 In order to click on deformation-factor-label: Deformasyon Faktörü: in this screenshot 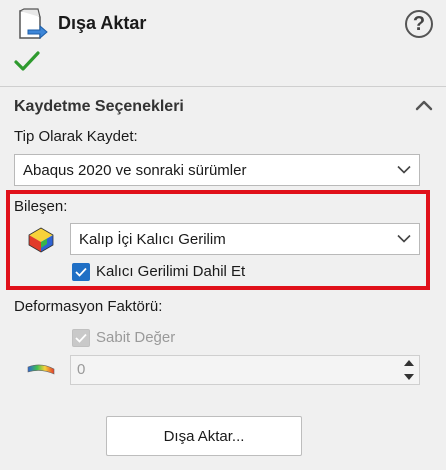, I will do `click(88, 306)`.